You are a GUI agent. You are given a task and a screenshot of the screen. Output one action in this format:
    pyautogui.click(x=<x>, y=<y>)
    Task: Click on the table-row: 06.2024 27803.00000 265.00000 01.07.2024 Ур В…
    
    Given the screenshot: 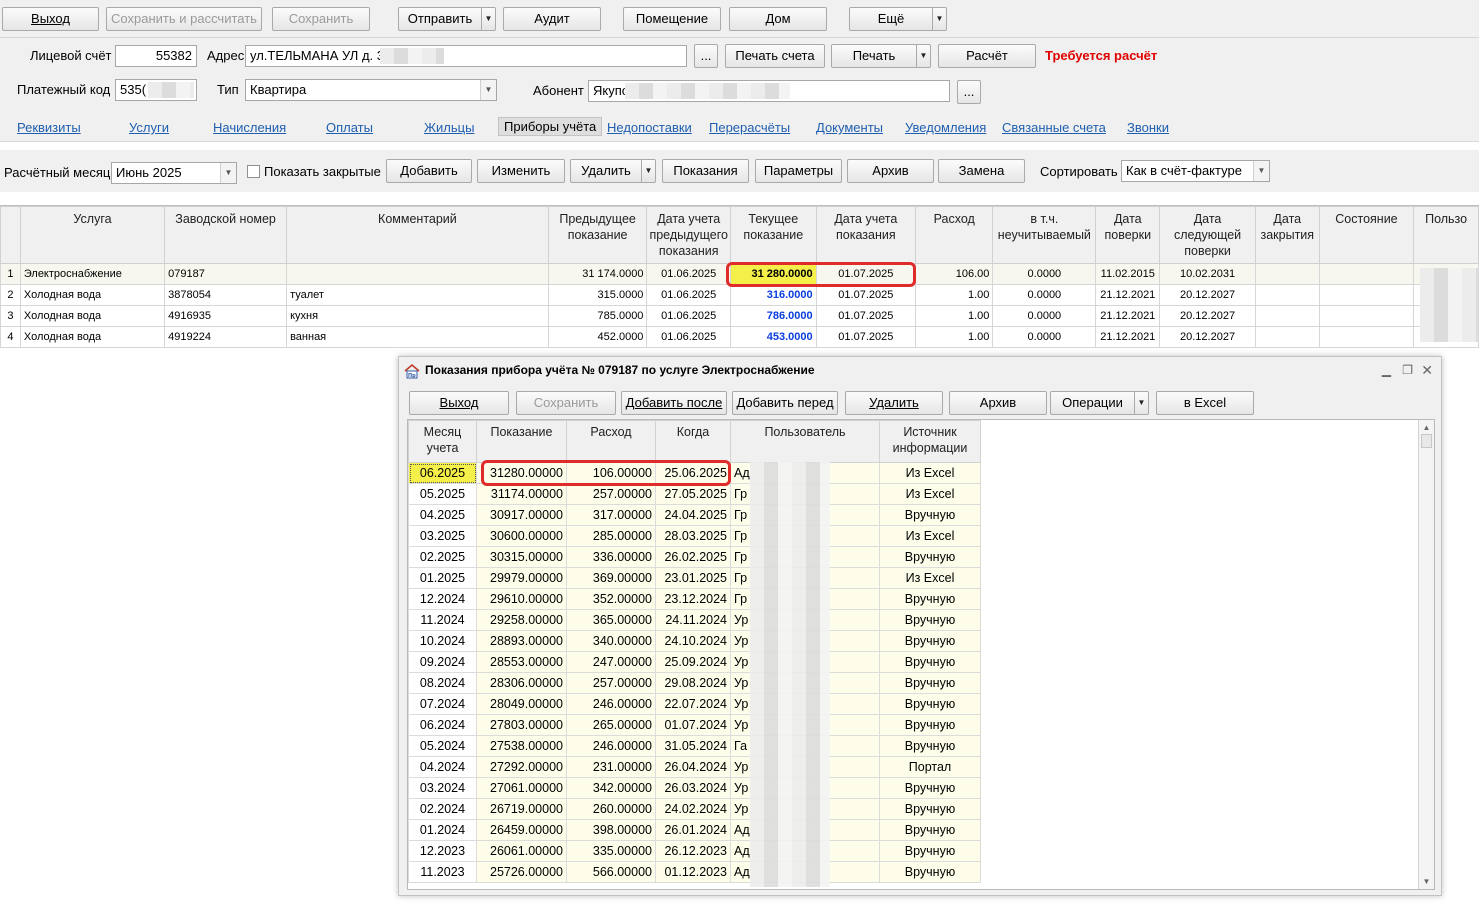 What is the action you would take?
    pyautogui.click(x=694, y=725)
    